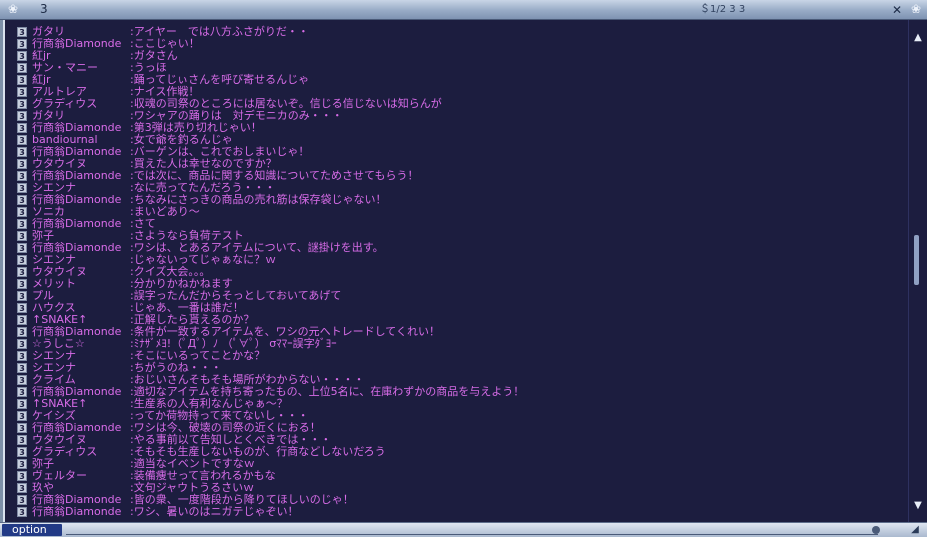  What do you see at coordinates (915, 530) in the screenshot?
I see `resize-grip-icon: ◢` at bounding box center [915, 530].